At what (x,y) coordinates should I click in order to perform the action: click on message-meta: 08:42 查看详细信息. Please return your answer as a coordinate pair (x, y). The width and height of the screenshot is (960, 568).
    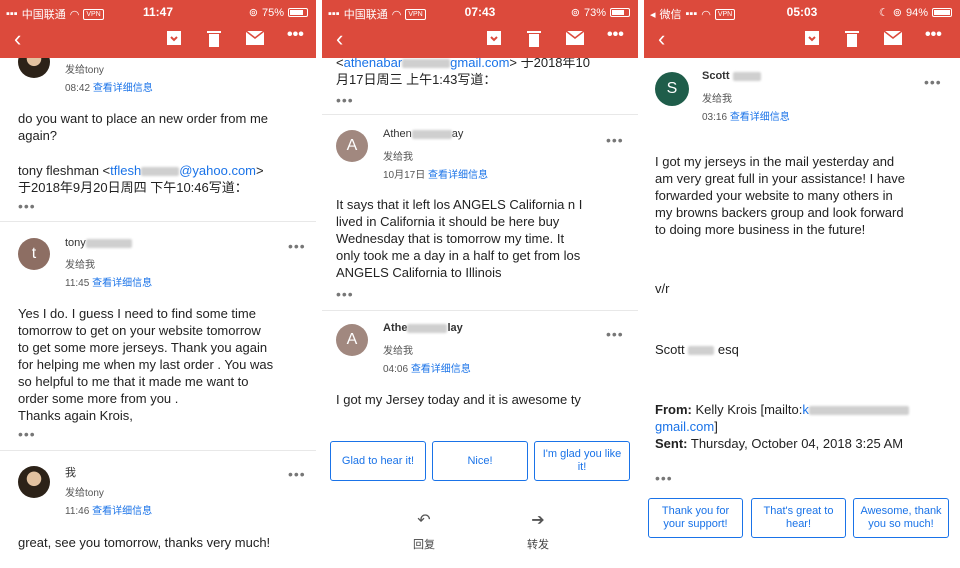
    Looking at the image, I should click on (109, 86).